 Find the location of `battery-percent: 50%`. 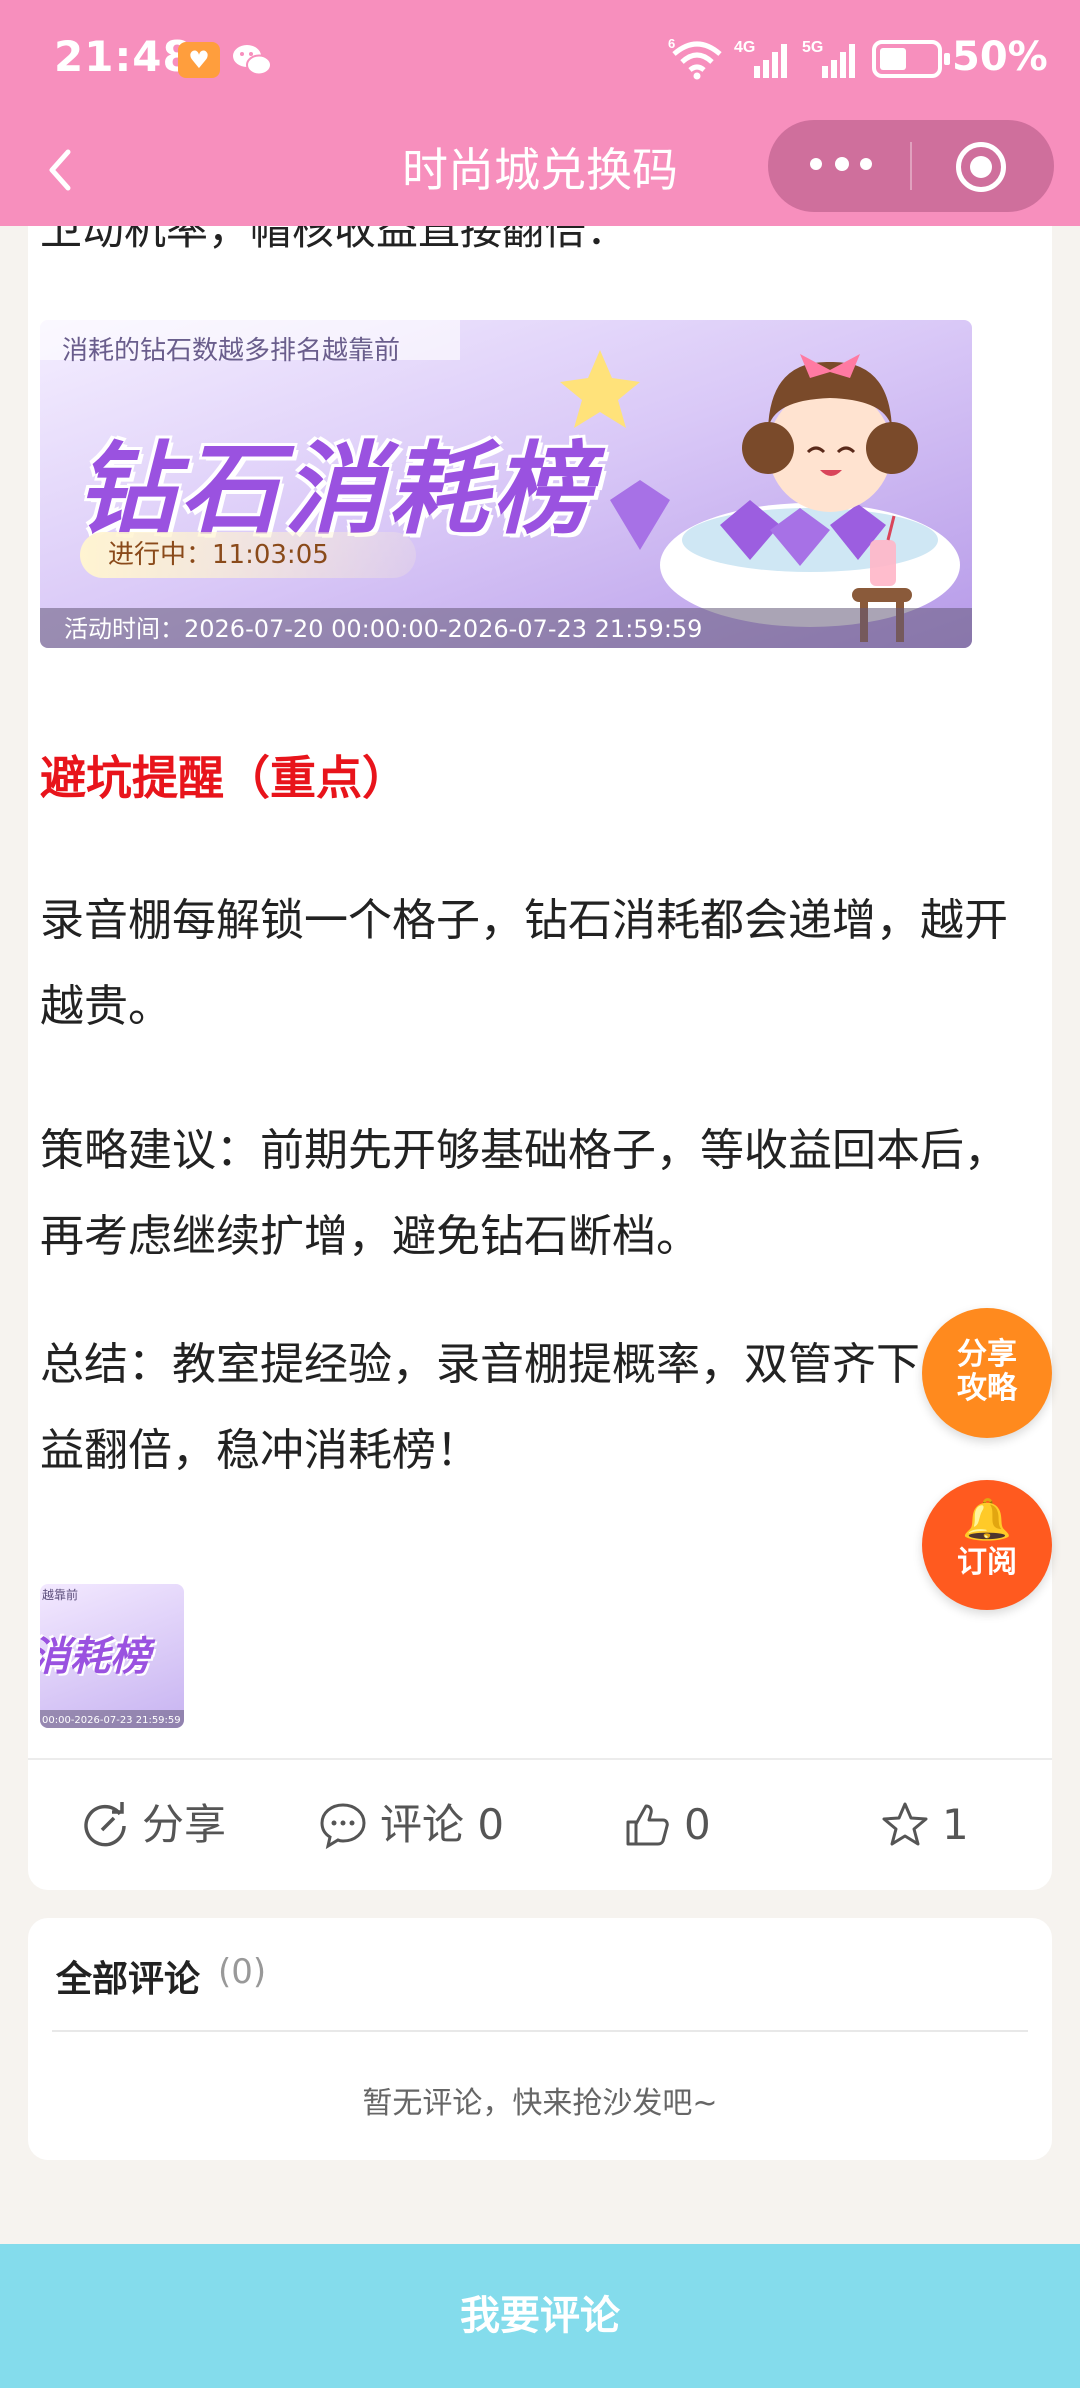

battery-percent: 50% is located at coordinates (1000, 57).